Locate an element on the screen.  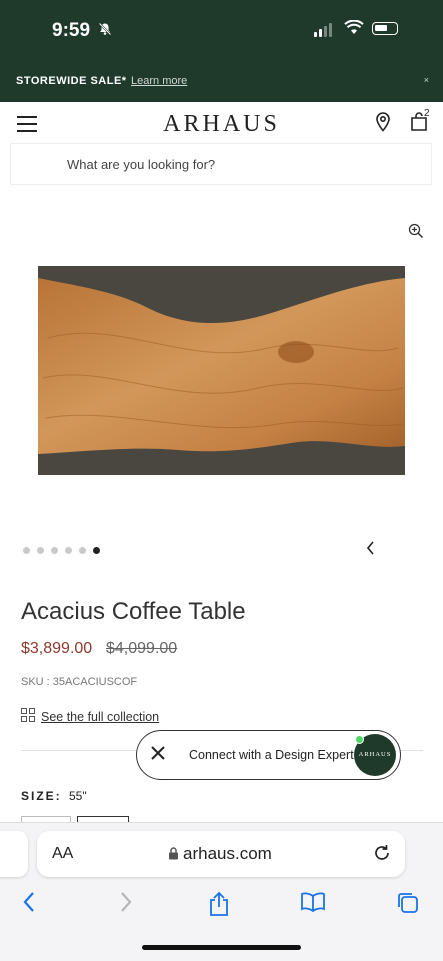
size-label: SIZE: is located at coordinates (41, 796).